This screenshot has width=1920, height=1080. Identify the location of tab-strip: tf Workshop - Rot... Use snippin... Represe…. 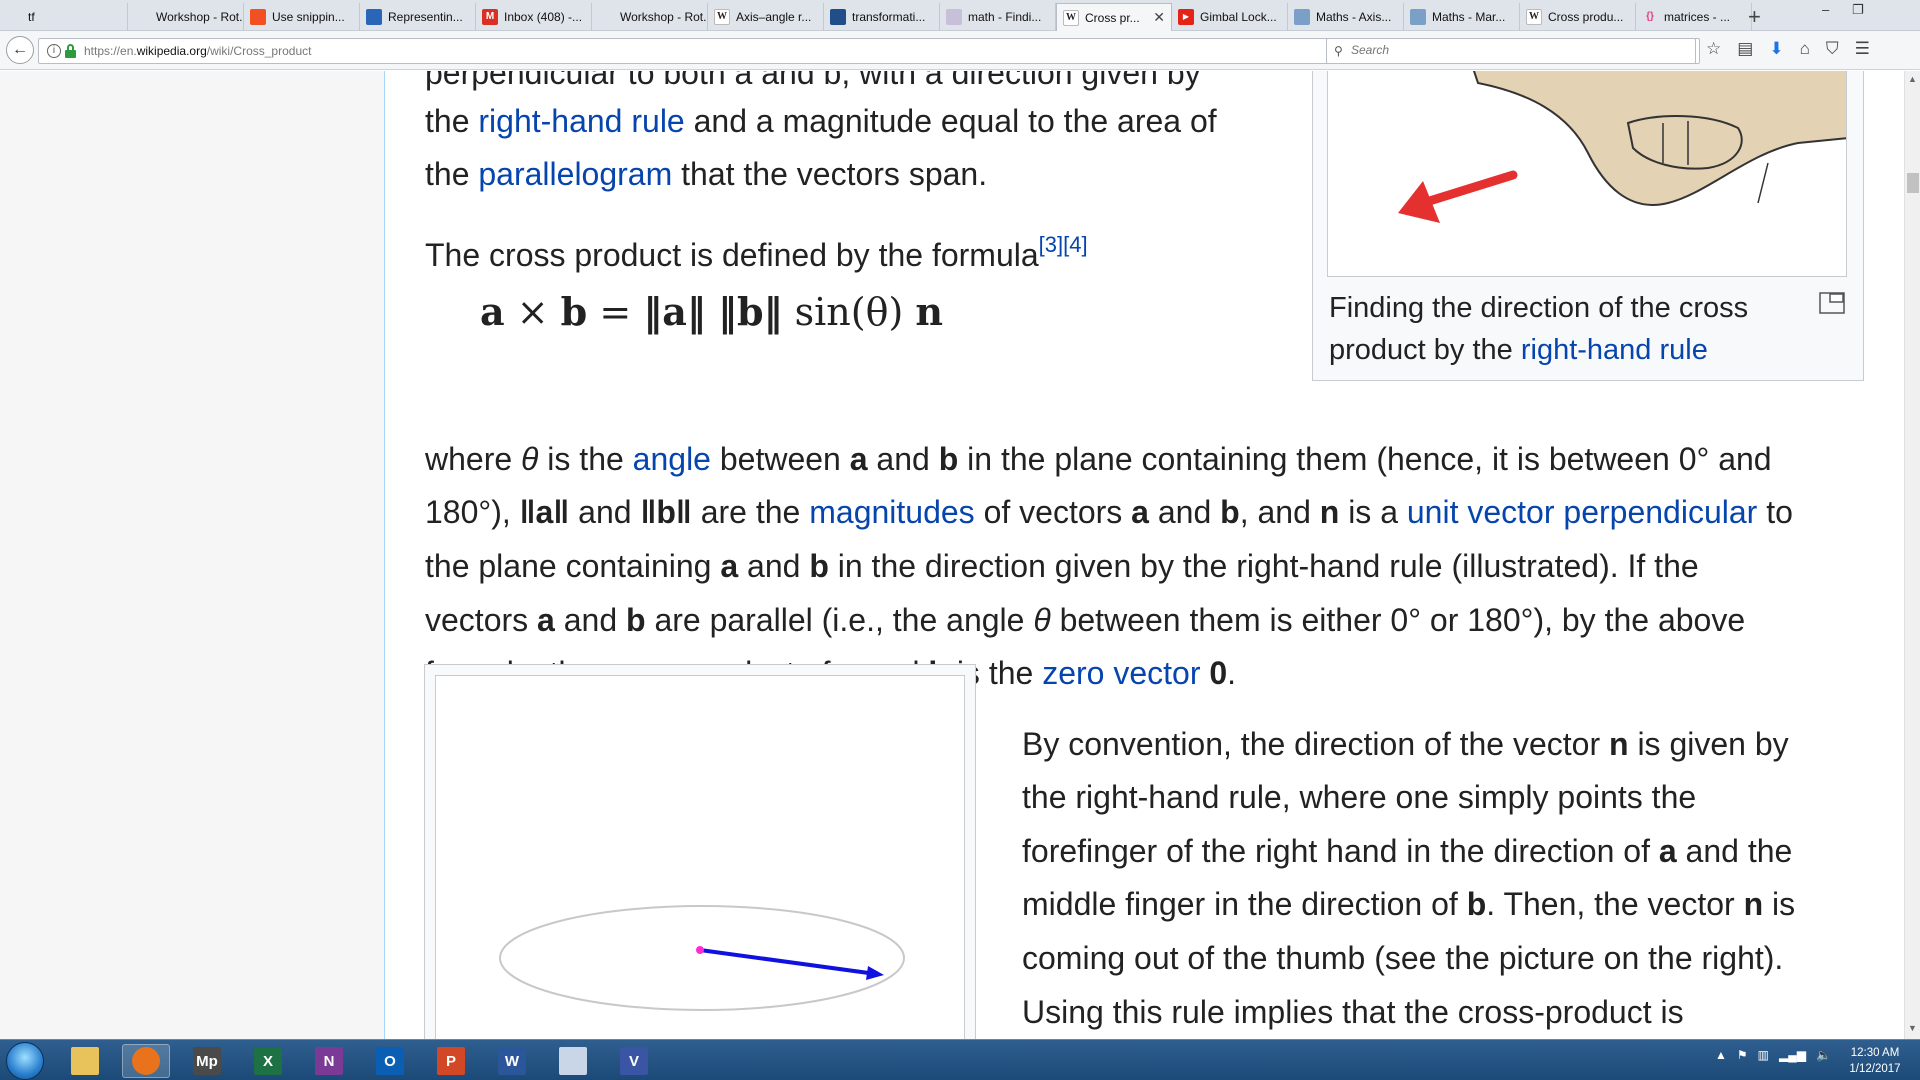
(960, 15).